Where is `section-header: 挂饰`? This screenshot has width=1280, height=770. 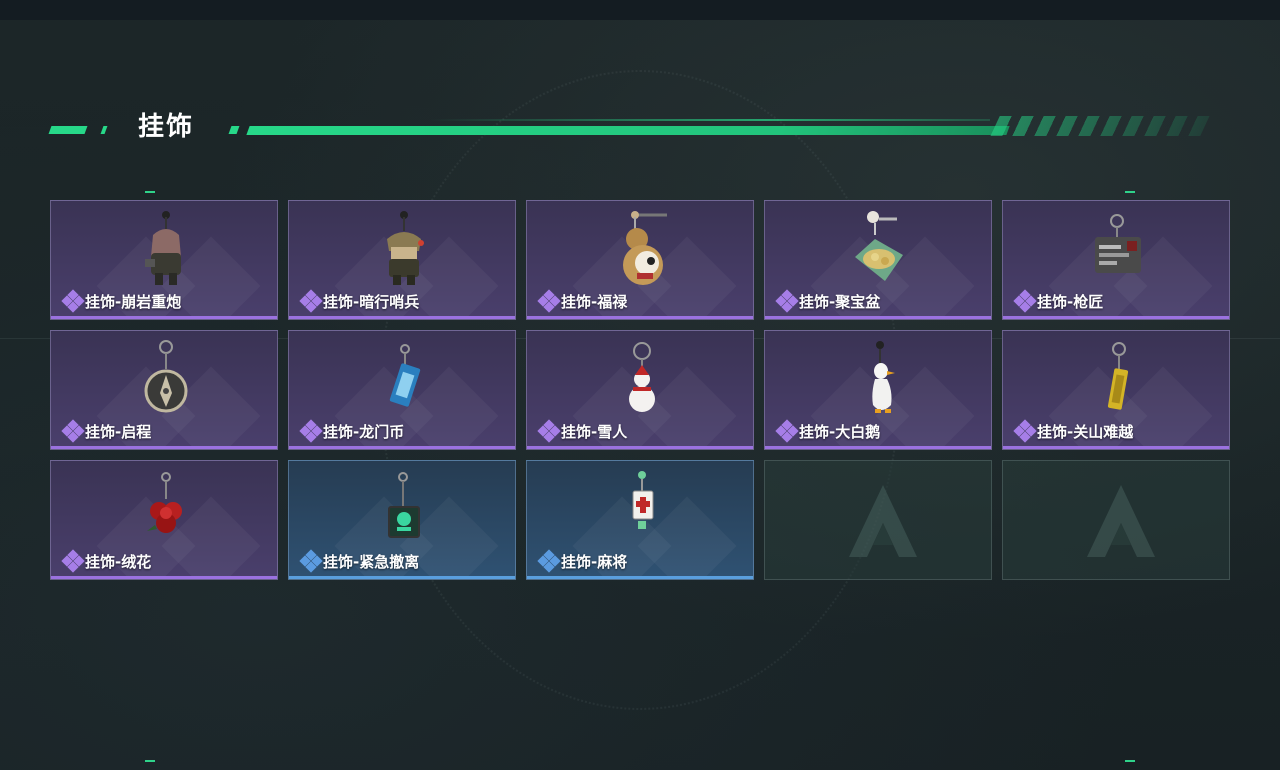
section-header: 挂饰 is located at coordinates (629, 128).